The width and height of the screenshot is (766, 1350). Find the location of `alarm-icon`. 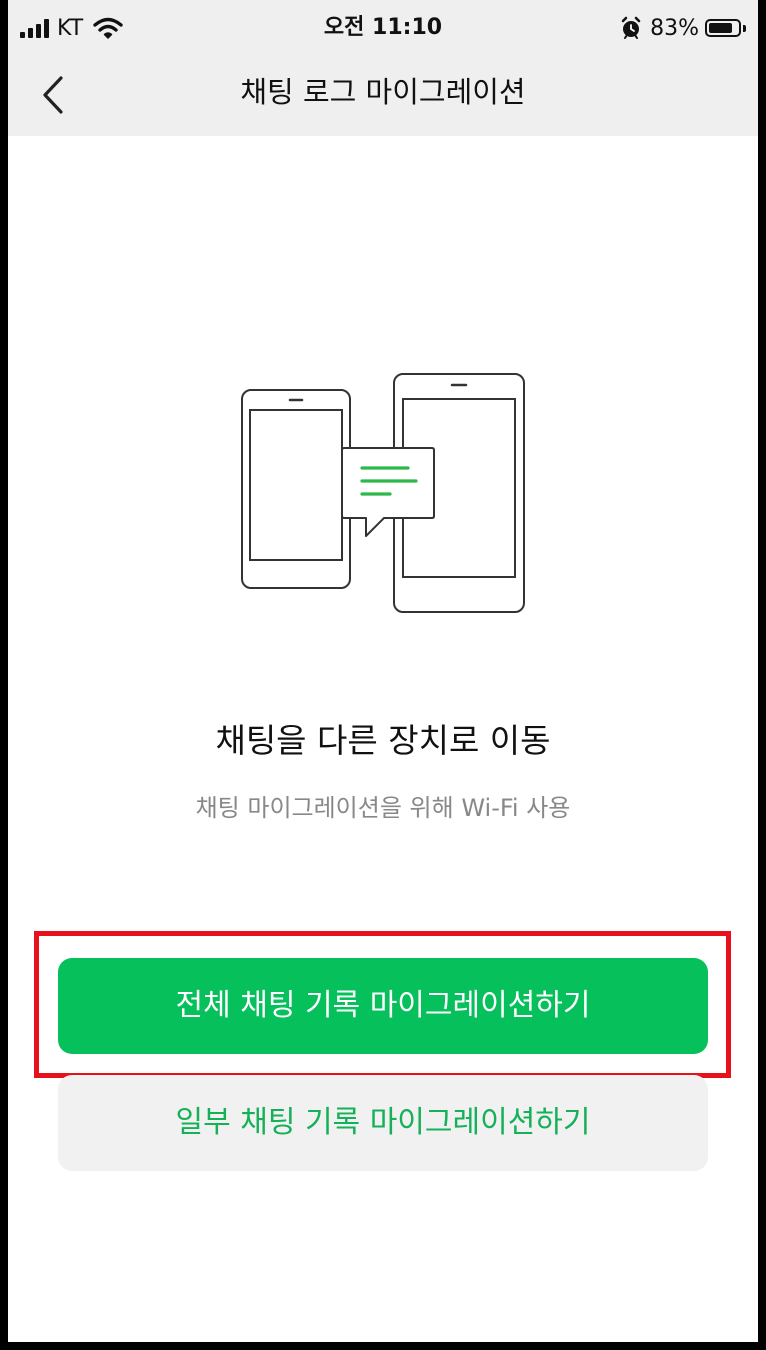

alarm-icon is located at coordinates (631, 27).